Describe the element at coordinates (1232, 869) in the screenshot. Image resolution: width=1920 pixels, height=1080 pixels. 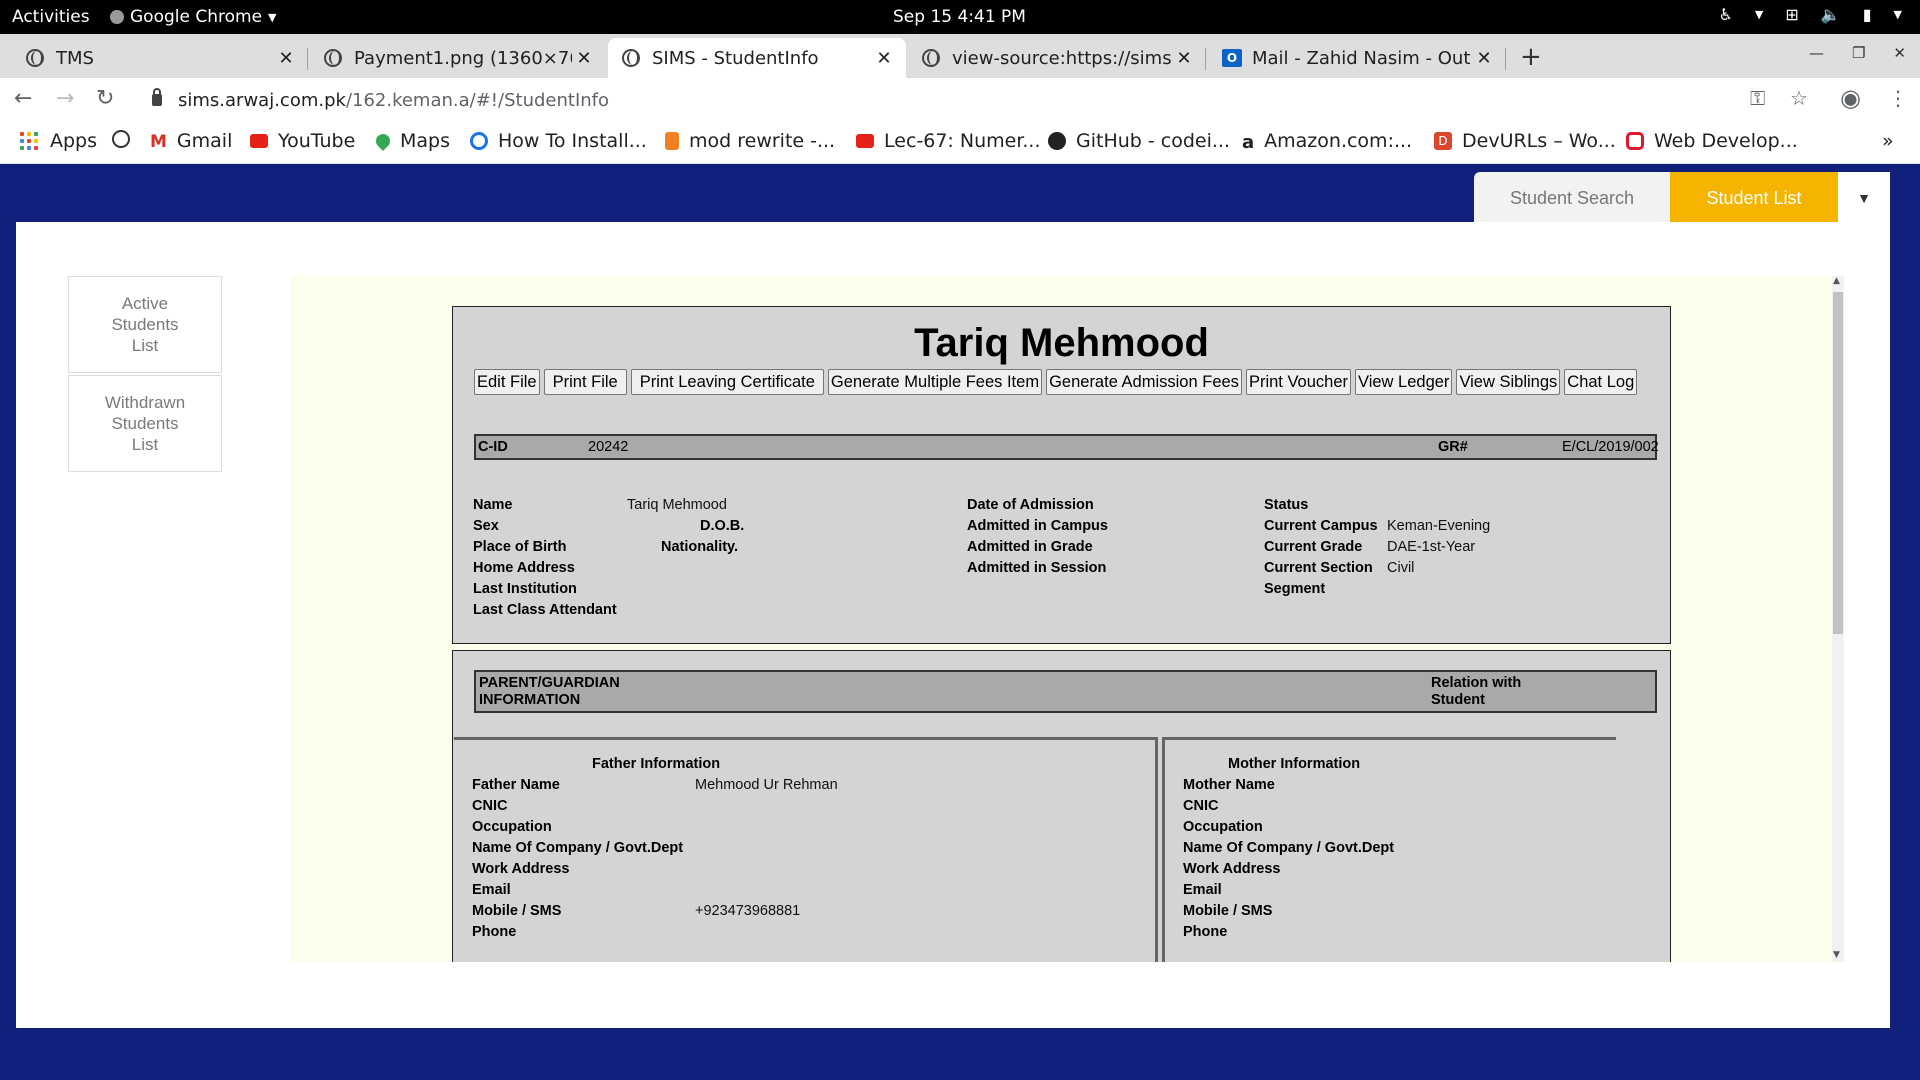
I see `mother-work-address-label: Work Address` at that location.